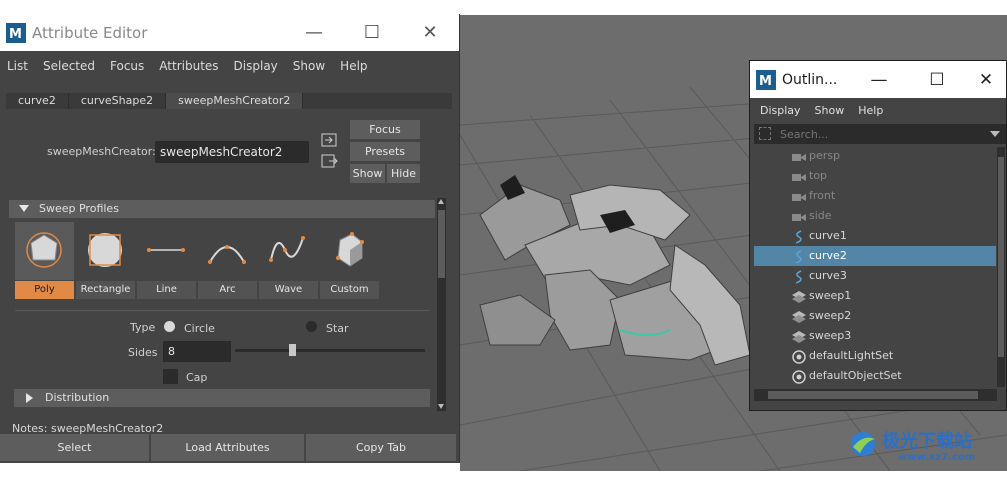  Describe the element at coordinates (349, 290) in the screenshot. I see `profile-label: Custom` at that location.